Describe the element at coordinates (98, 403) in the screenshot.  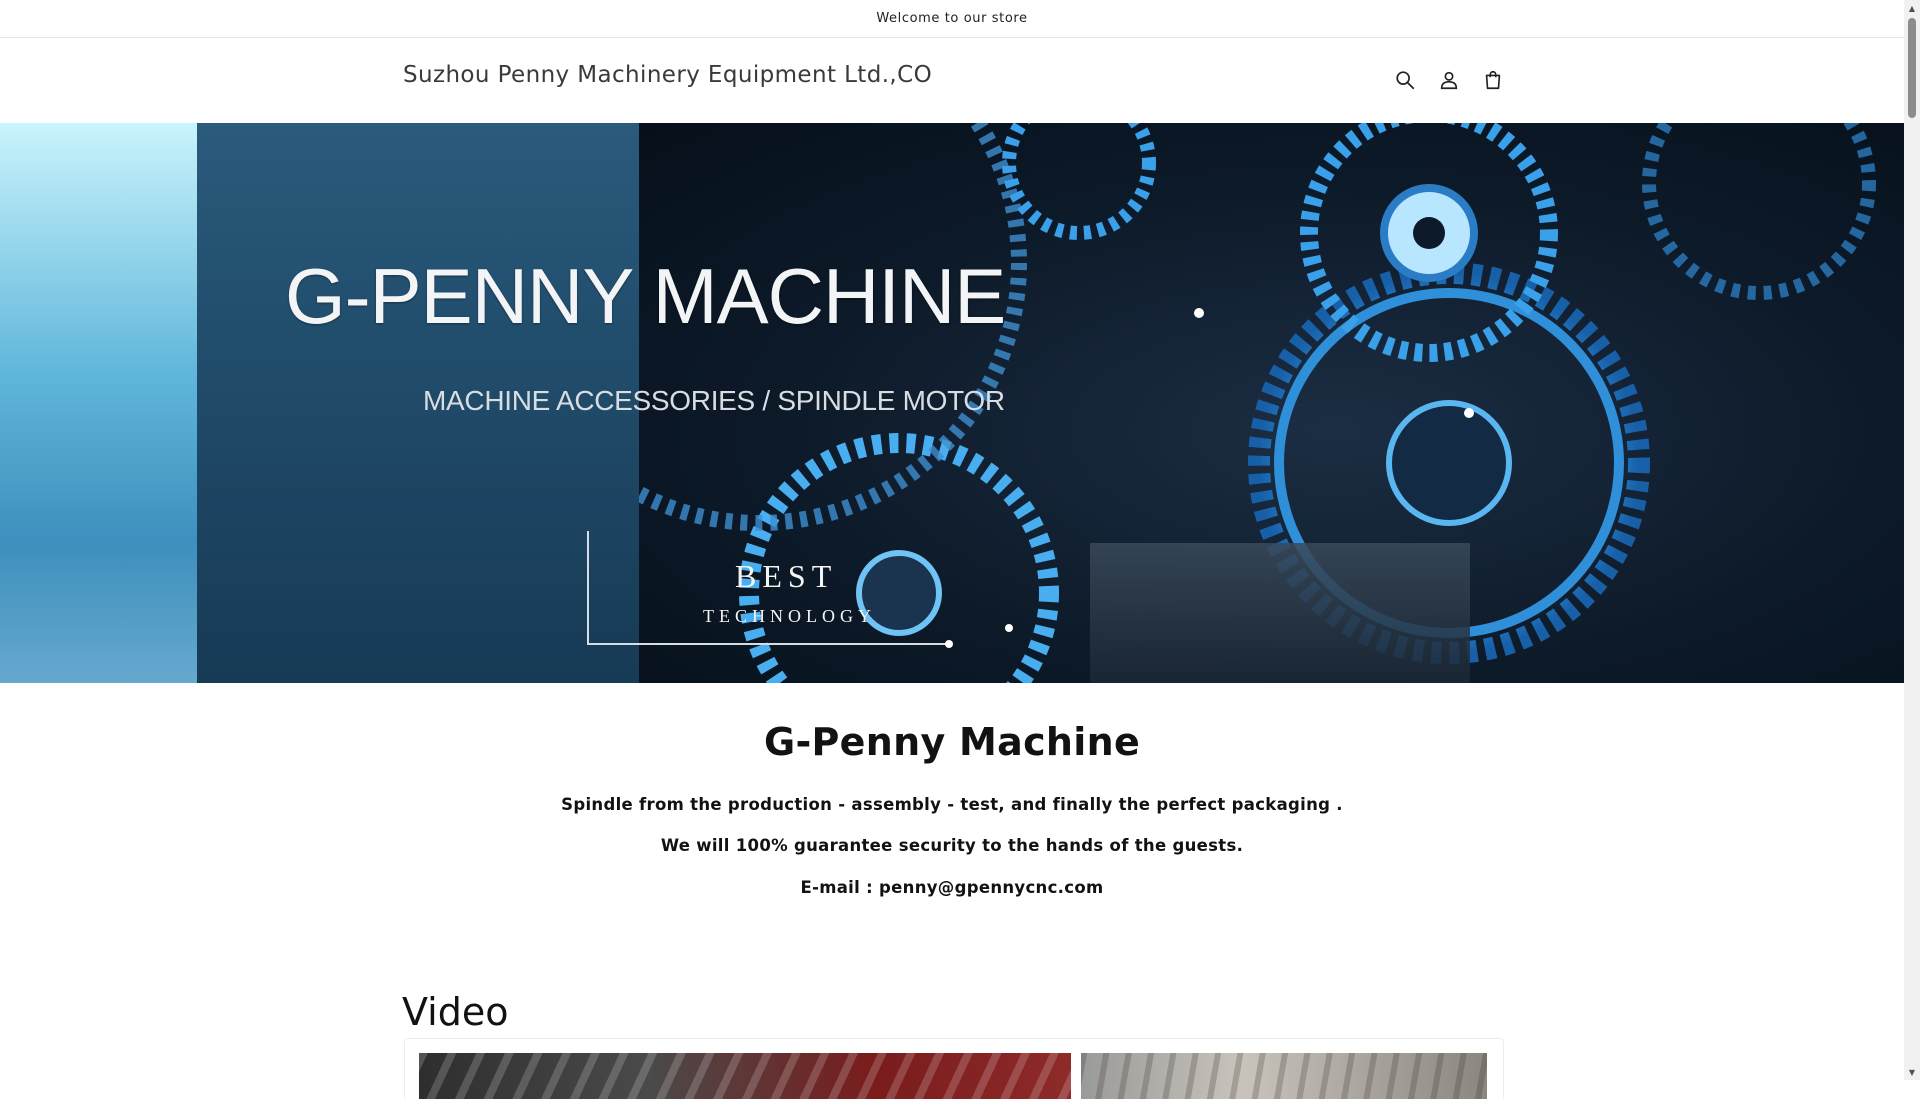
I see `hero-left-panel` at that location.